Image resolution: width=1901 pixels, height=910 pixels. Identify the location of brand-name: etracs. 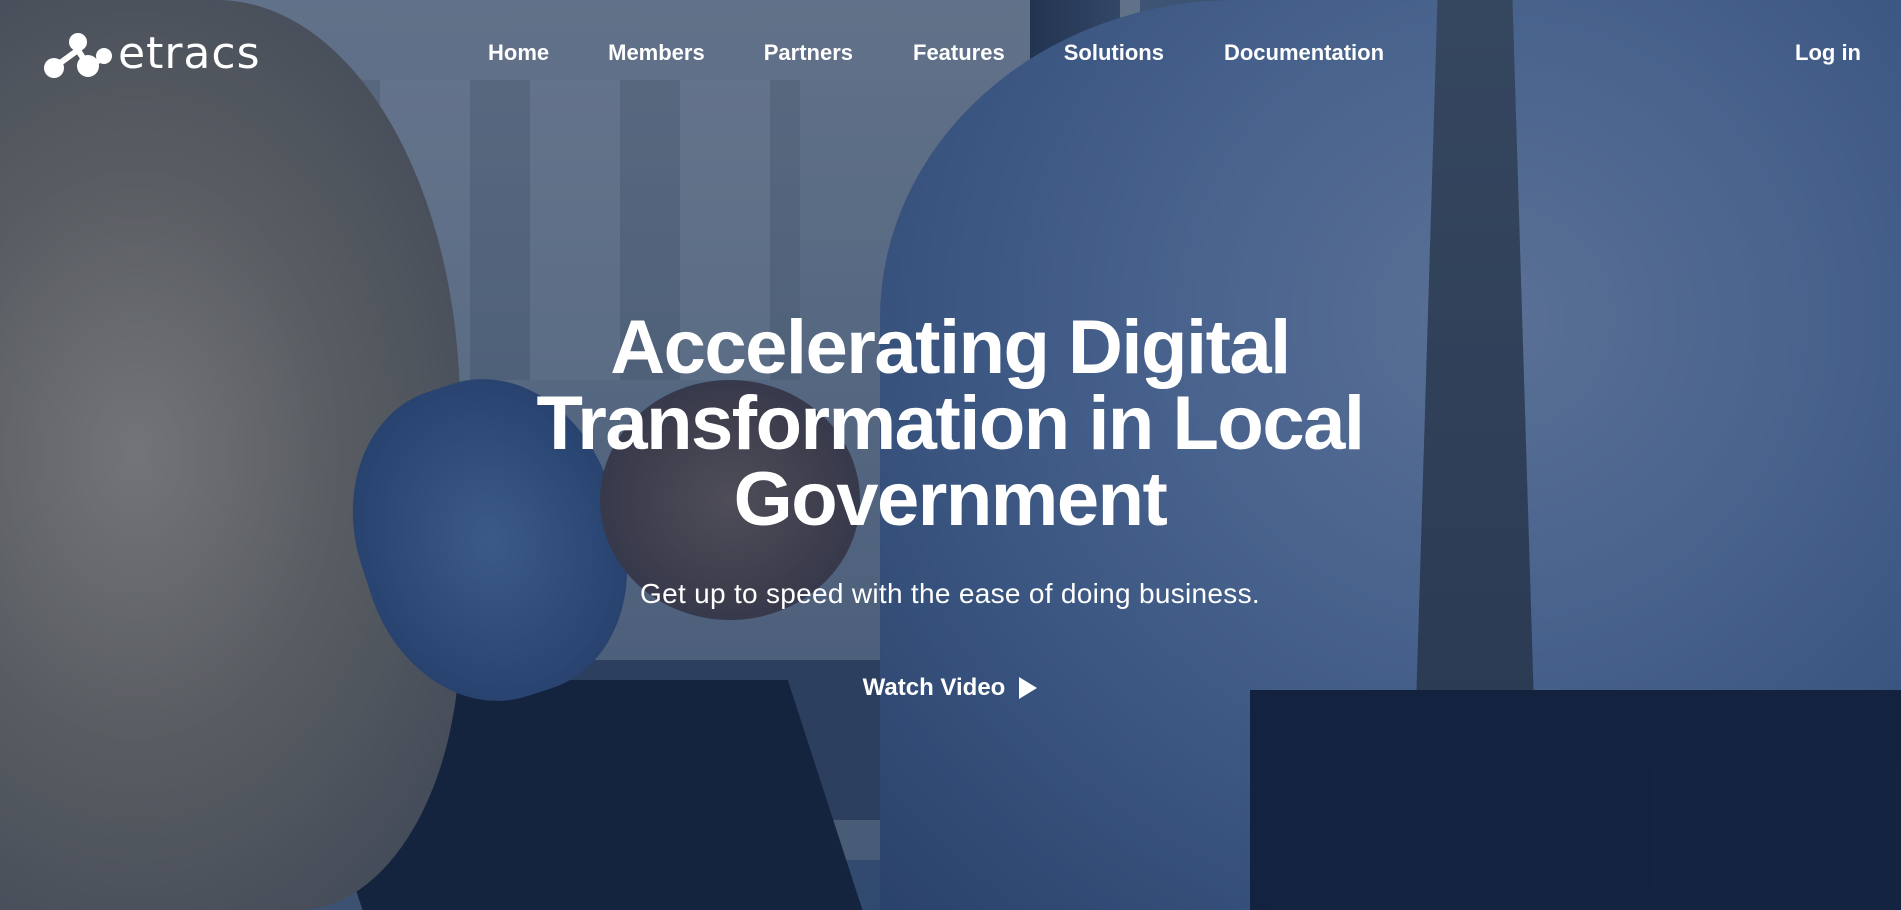
(189, 53).